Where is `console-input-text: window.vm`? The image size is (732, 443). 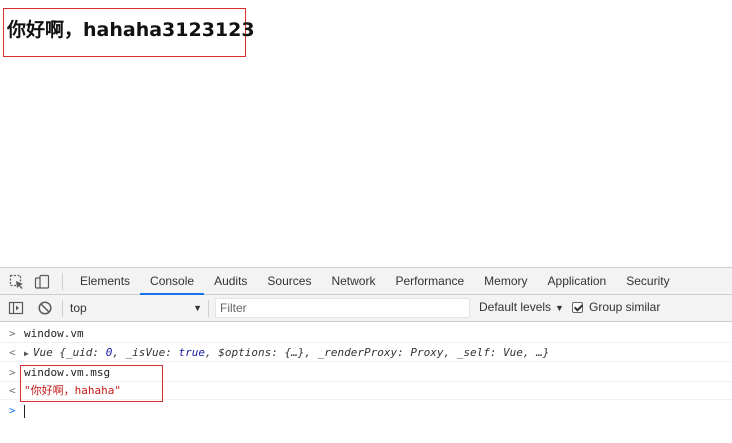 console-input-text: window.vm is located at coordinates (54, 333).